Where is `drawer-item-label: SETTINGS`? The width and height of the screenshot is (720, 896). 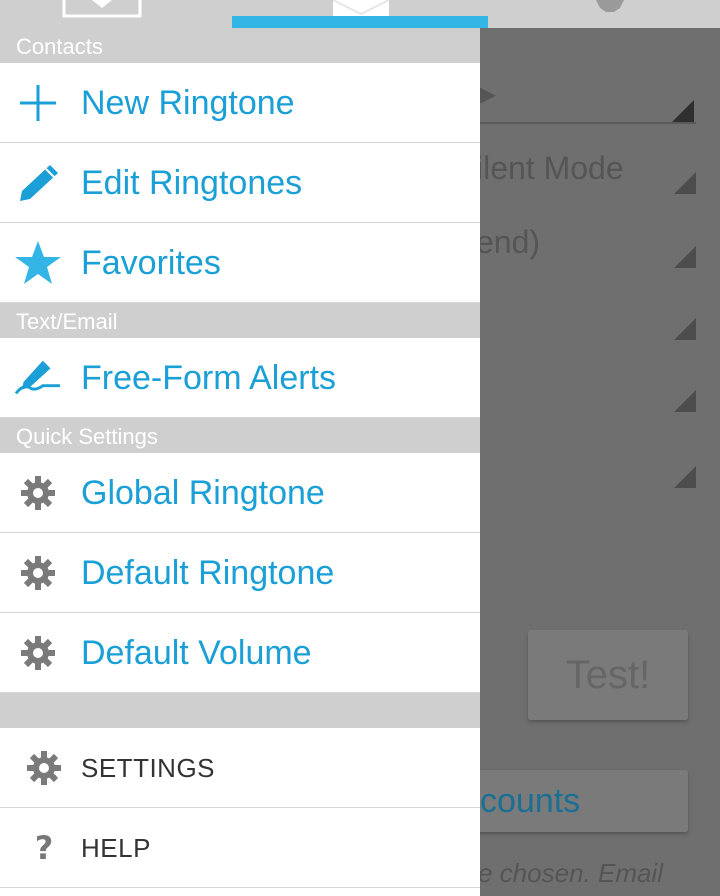
drawer-item-label: SETTINGS is located at coordinates (148, 768).